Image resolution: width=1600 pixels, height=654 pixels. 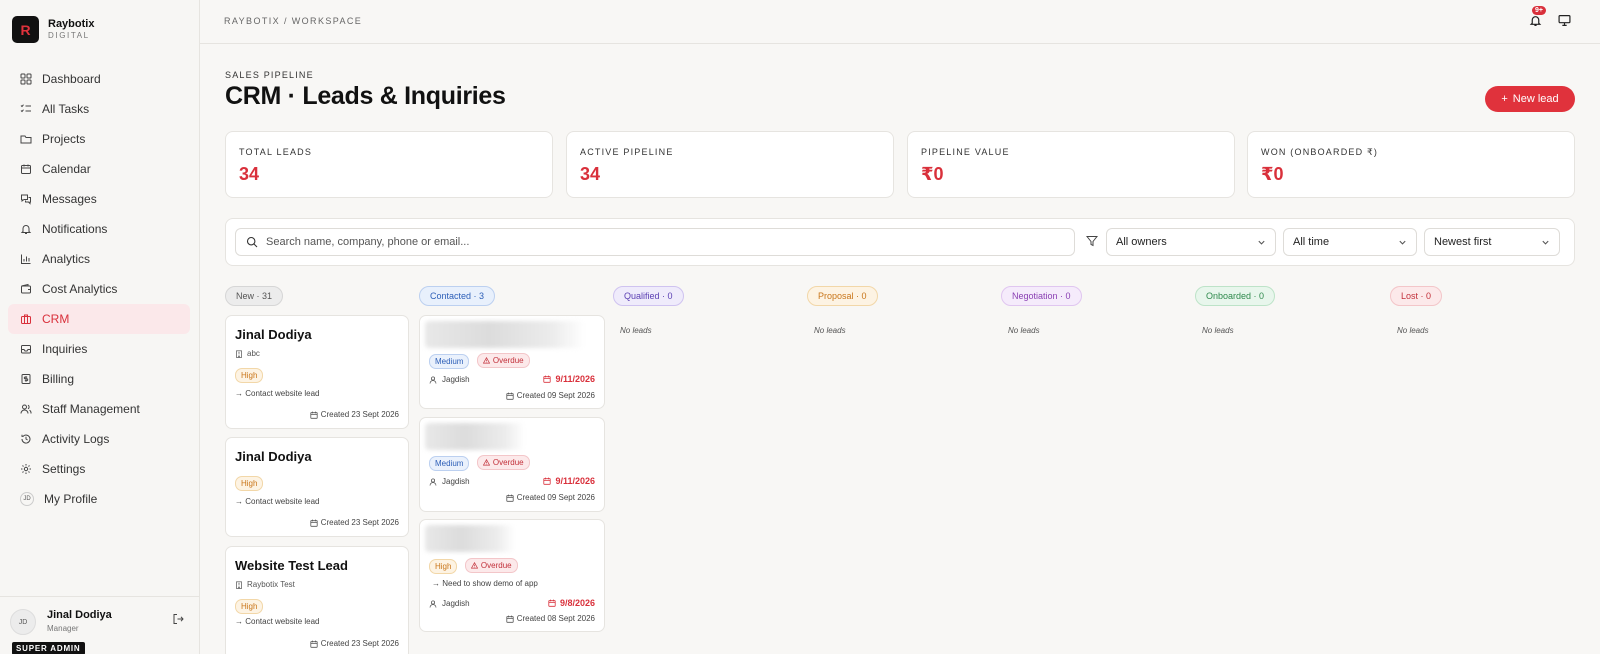 I want to click on sidebar-item-settings: Settings, so click(x=99, y=469).